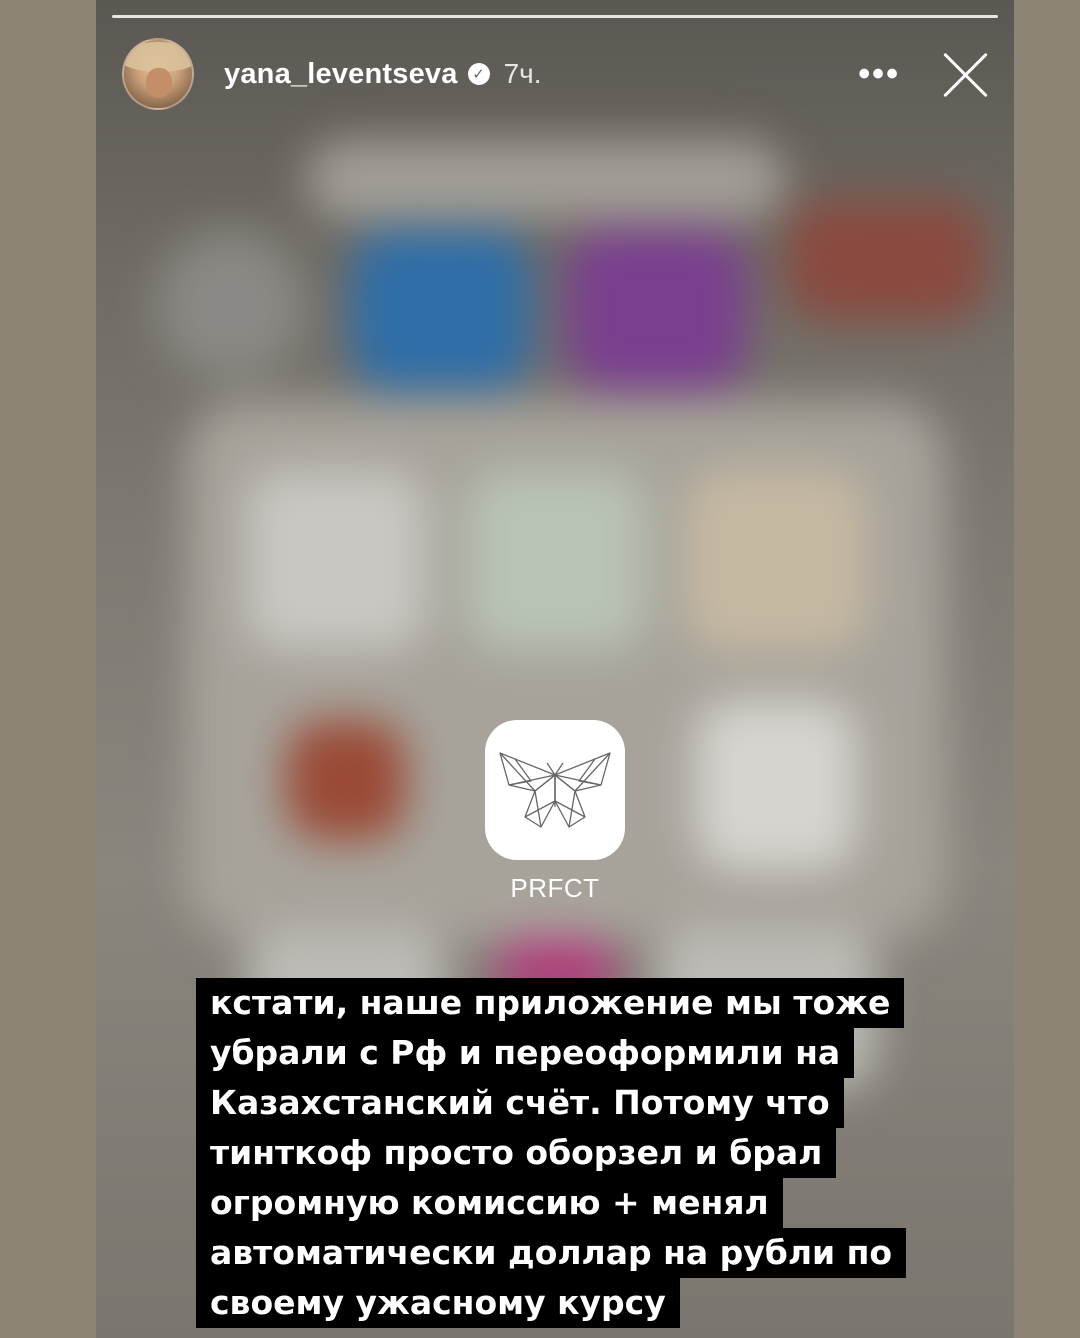 This screenshot has height=1338, width=1080. I want to click on more-icon: •••, so click(879, 74).